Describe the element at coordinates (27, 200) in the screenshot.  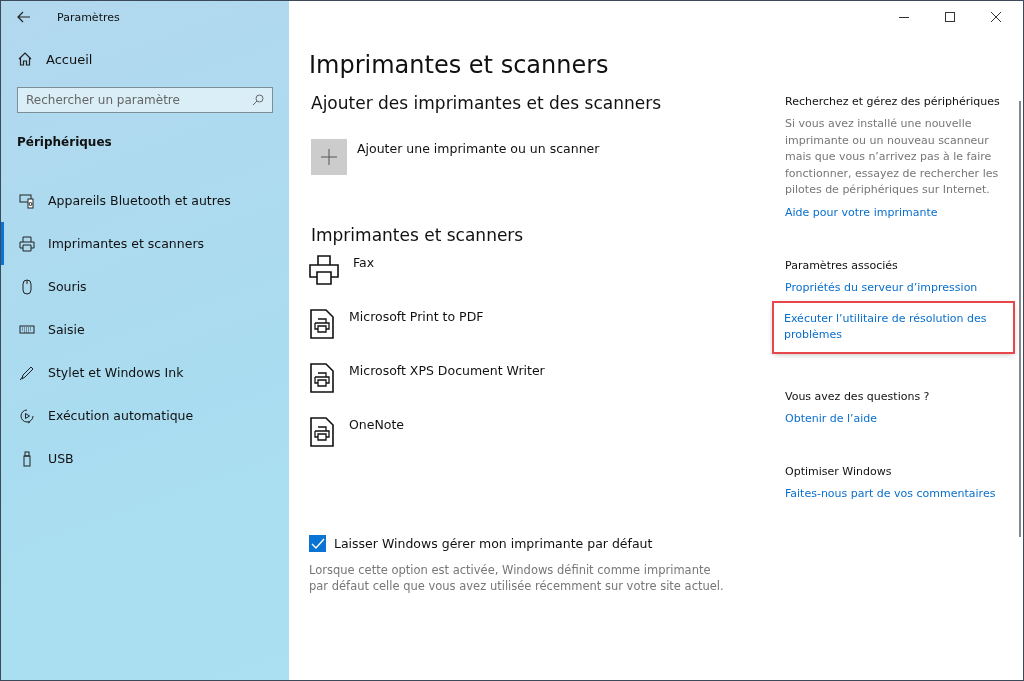
I see `keyboard-speaker-icon` at that location.